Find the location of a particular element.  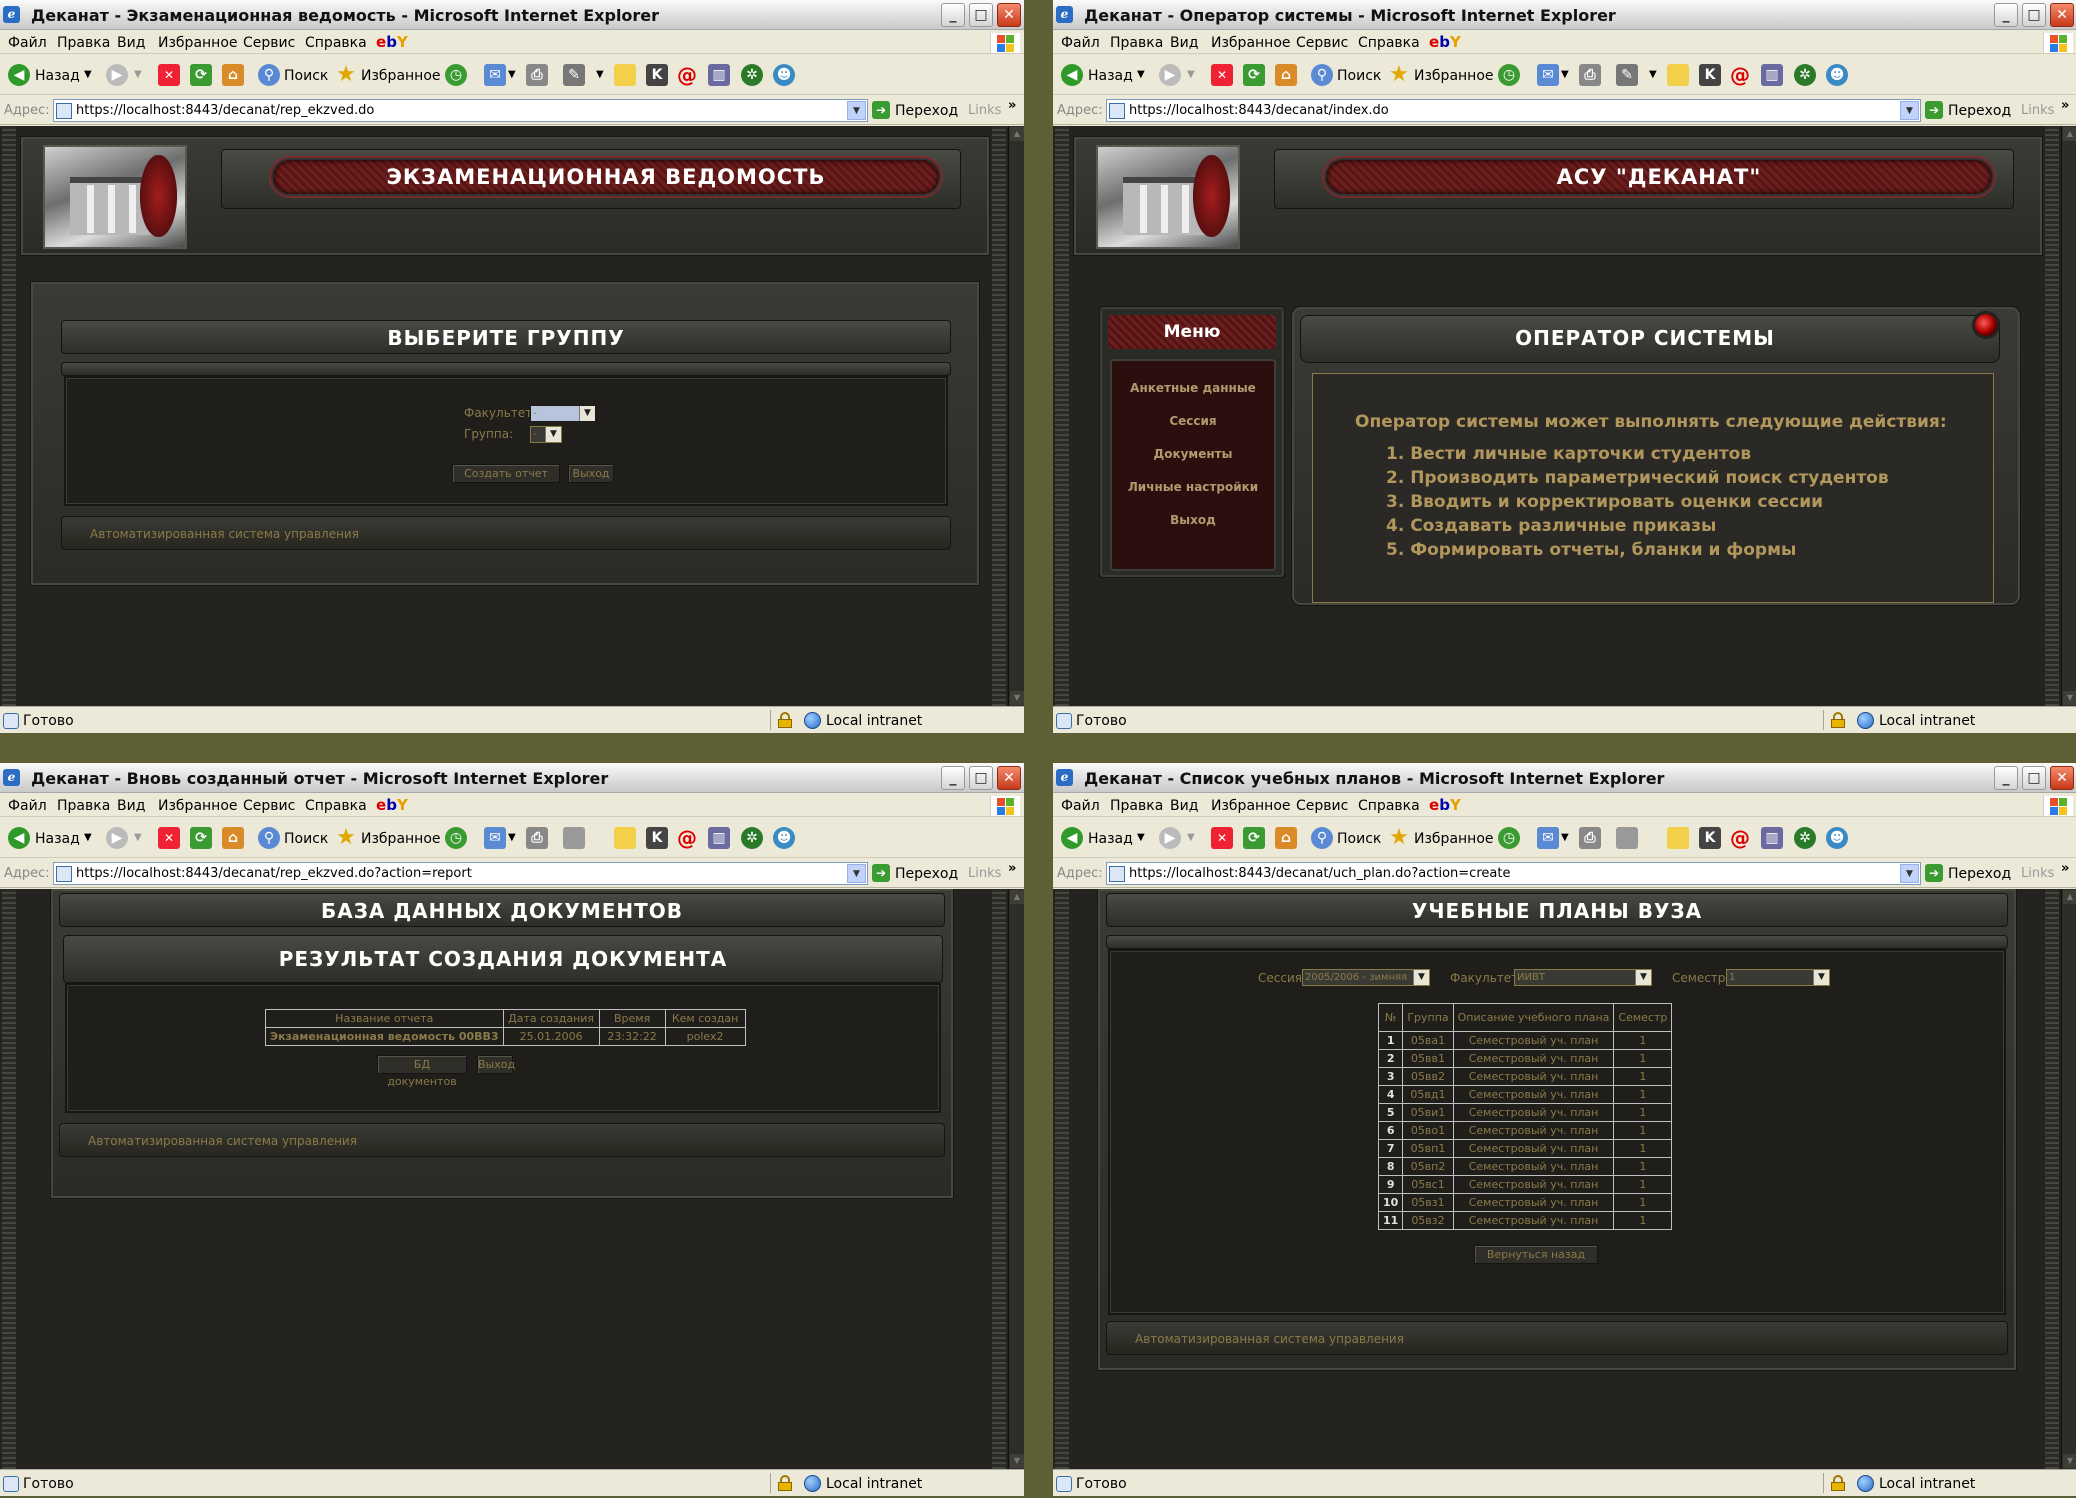

table-row: 8 05вп2 Семестровый уч. план 1 is located at coordinates (1525, 1166).